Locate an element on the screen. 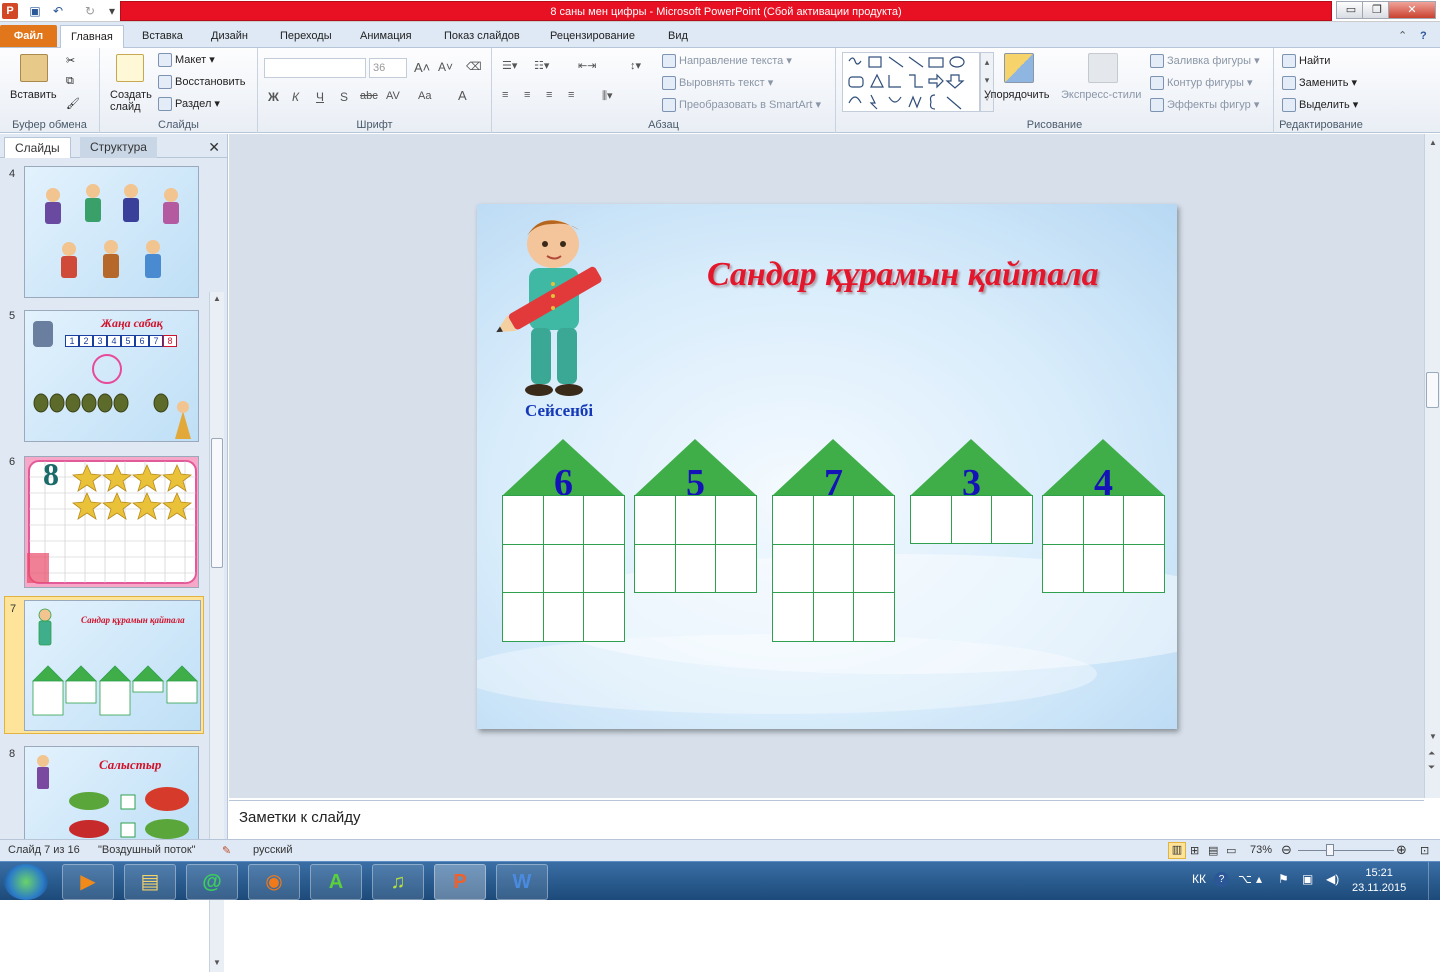 The height and width of the screenshot is (972, 1440). tab-home: Главная is located at coordinates (92, 36).